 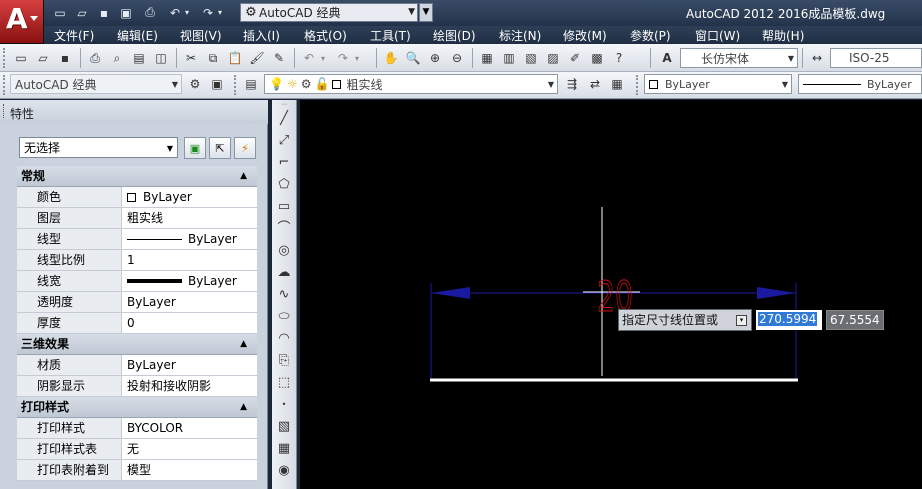 I want to click on menu-tools: 工具(T), so click(x=390, y=35).